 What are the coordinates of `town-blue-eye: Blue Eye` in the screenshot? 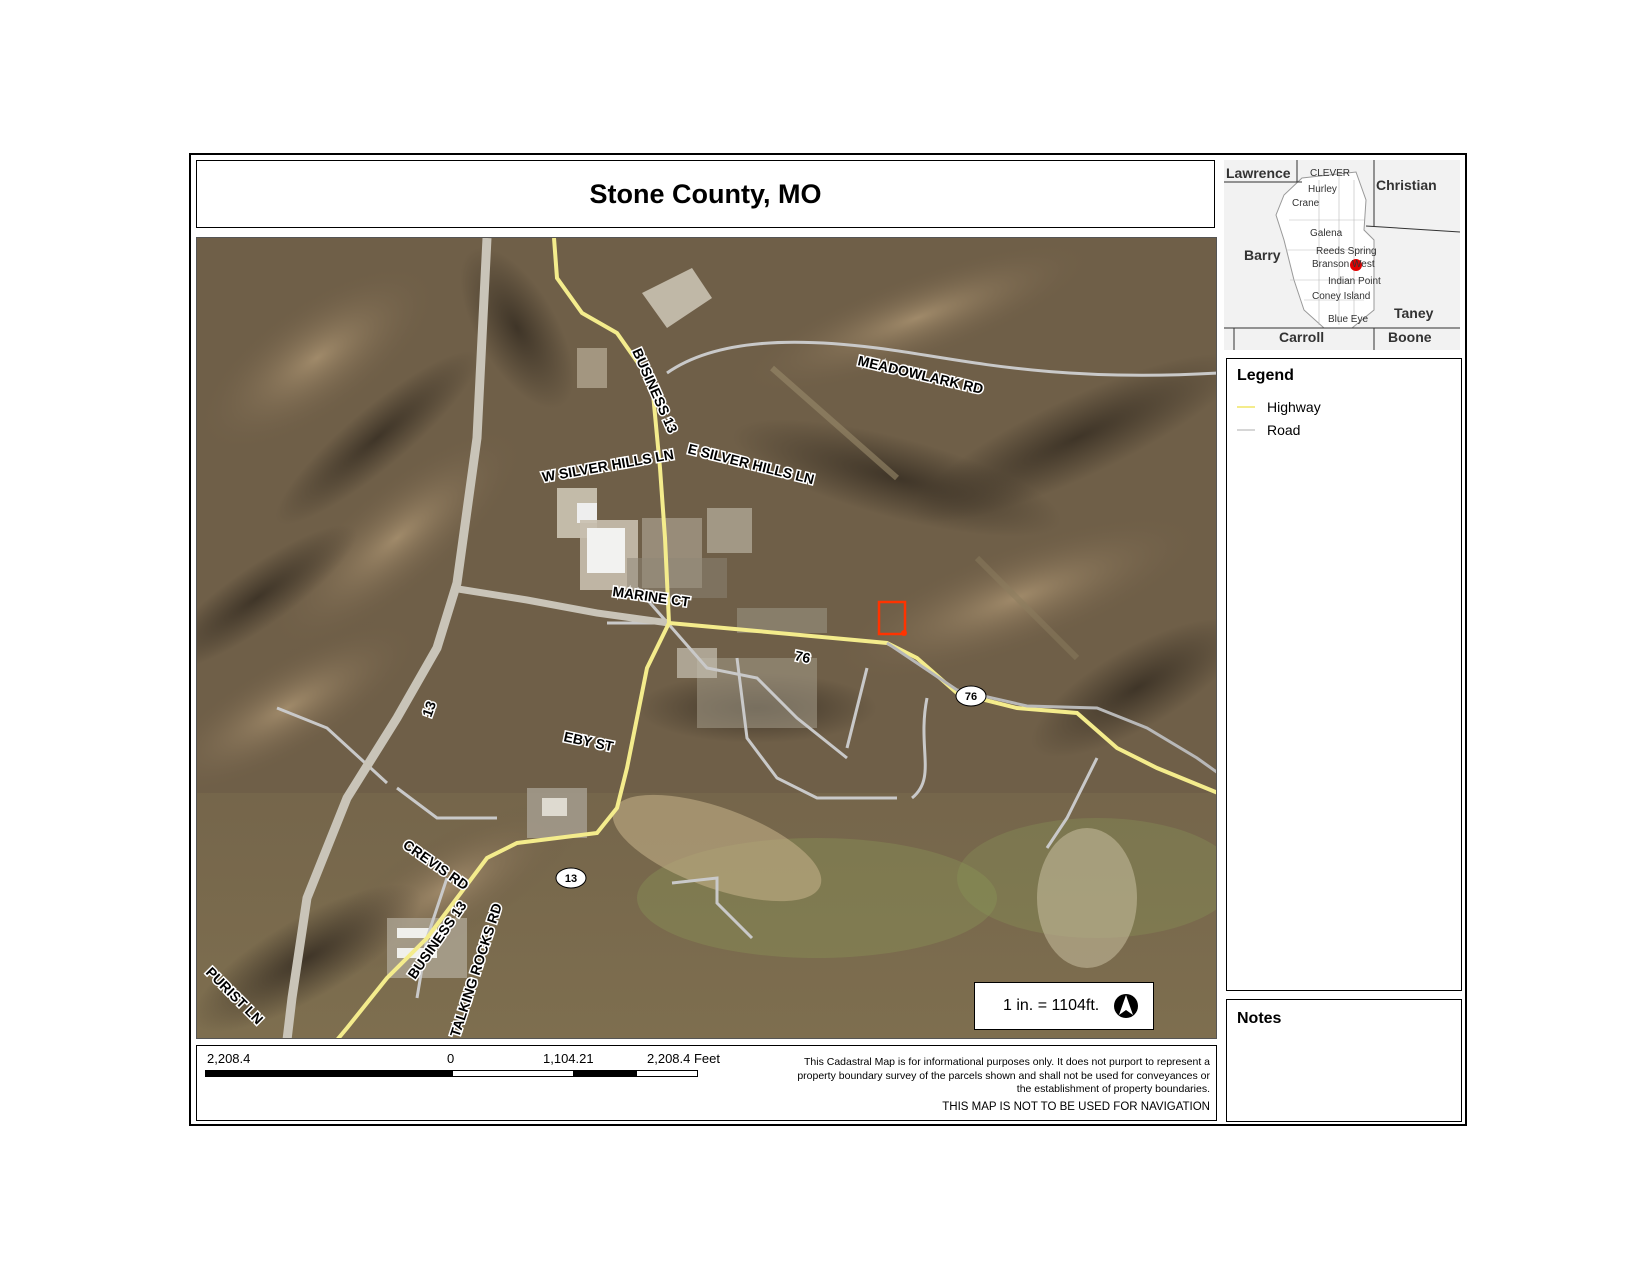 It's located at (1348, 319).